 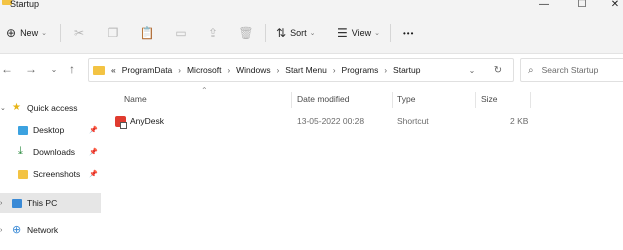 I want to click on plus-circle-icon: ⊕, so click(x=11, y=33).